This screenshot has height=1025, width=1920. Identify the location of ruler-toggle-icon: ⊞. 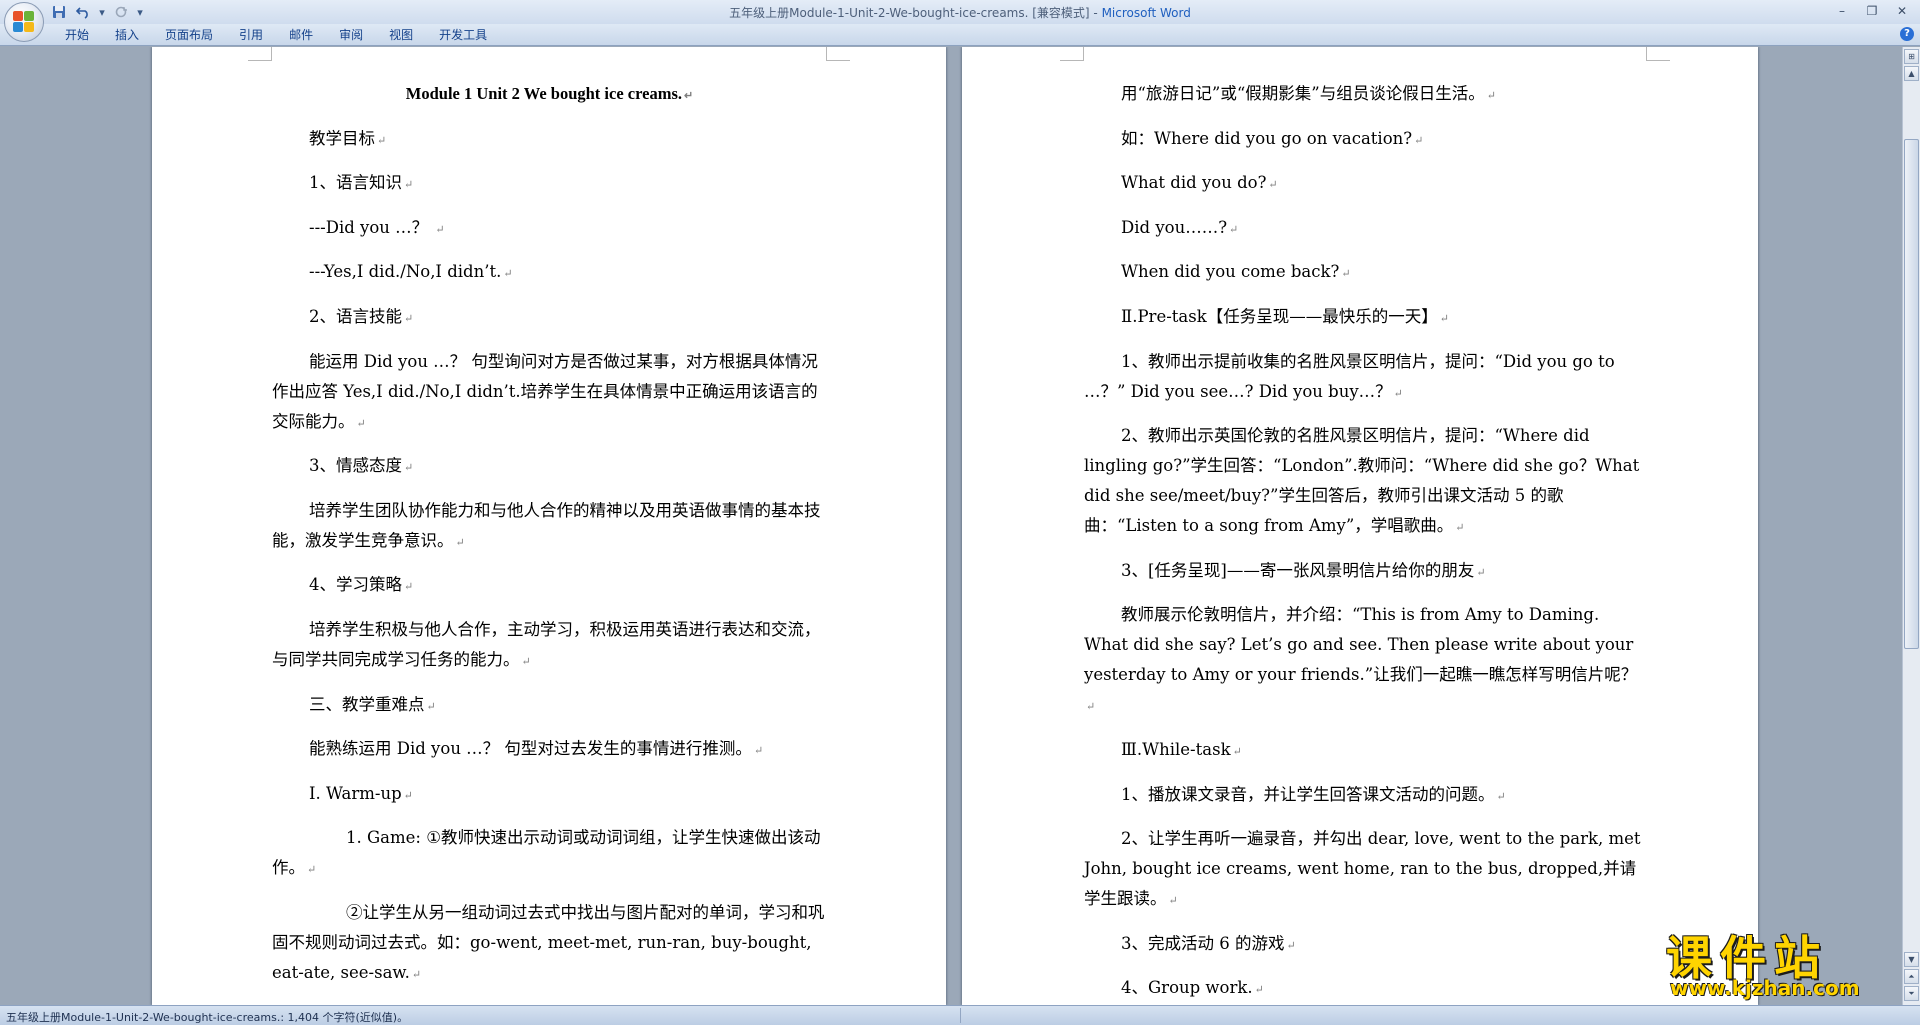
(1911, 56).